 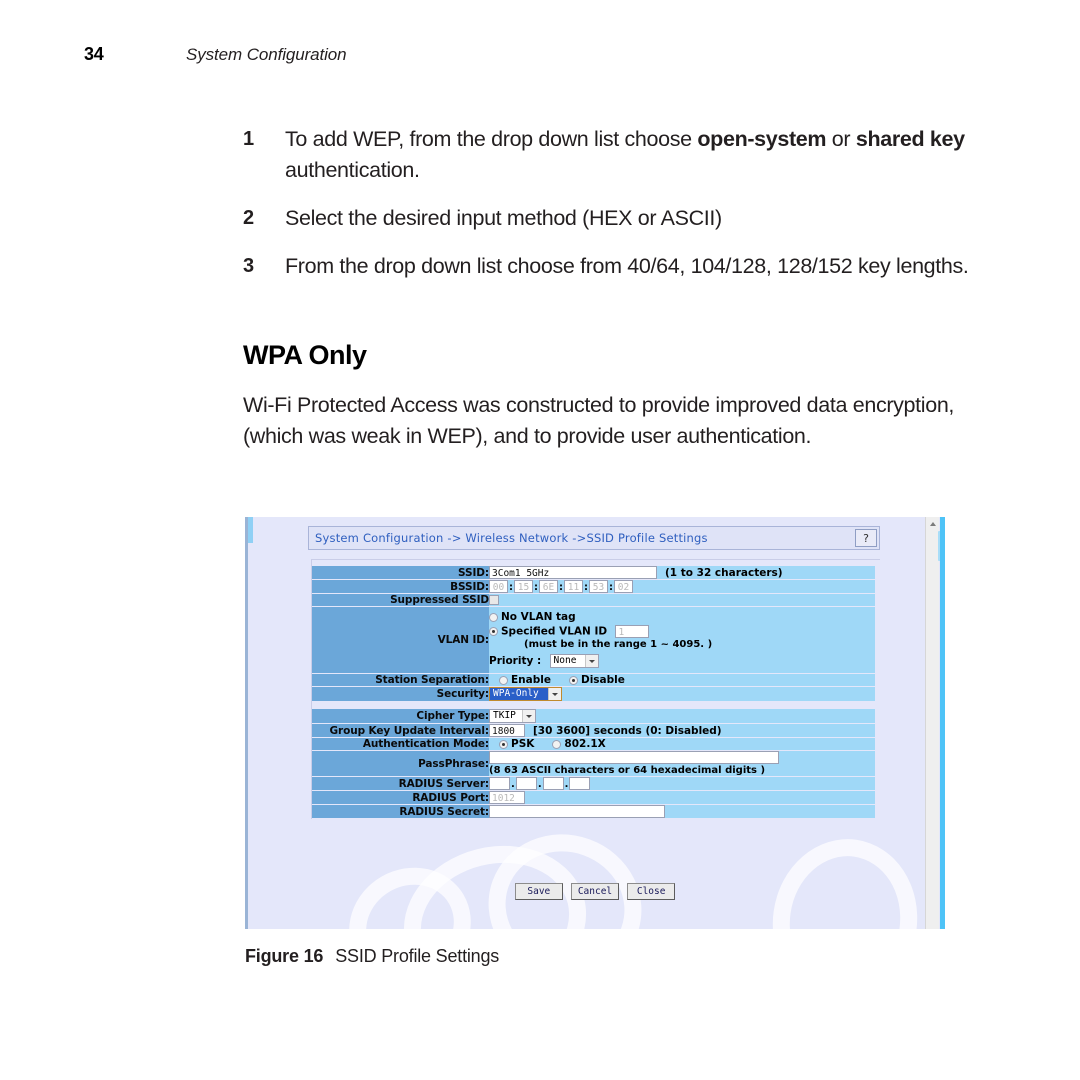 What do you see at coordinates (248, 218) in the screenshot?
I see `step-number: 2` at bounding box center [248, 218].